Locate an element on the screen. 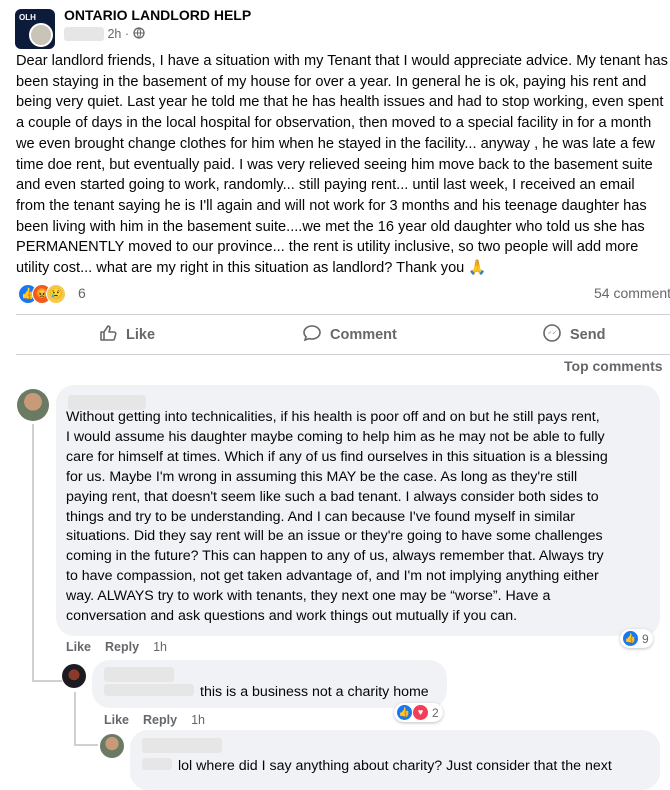  reaction-summary: 👍😡😢 is located at coordinates (42, 294).